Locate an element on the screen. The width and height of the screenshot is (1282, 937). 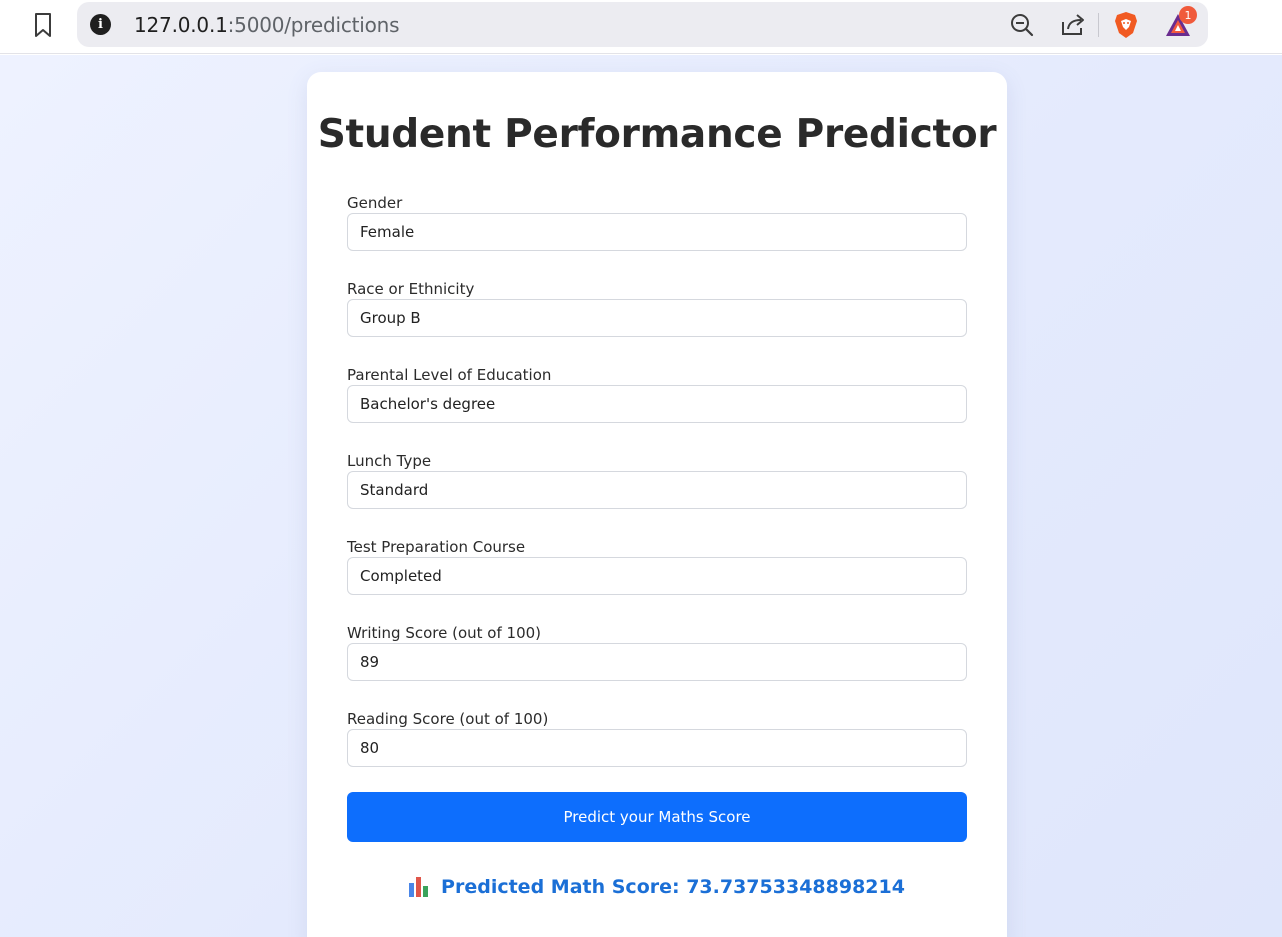
prediction-result: Predicted Math Score: 73.73753348898214 is located at coordinates (657, 887).